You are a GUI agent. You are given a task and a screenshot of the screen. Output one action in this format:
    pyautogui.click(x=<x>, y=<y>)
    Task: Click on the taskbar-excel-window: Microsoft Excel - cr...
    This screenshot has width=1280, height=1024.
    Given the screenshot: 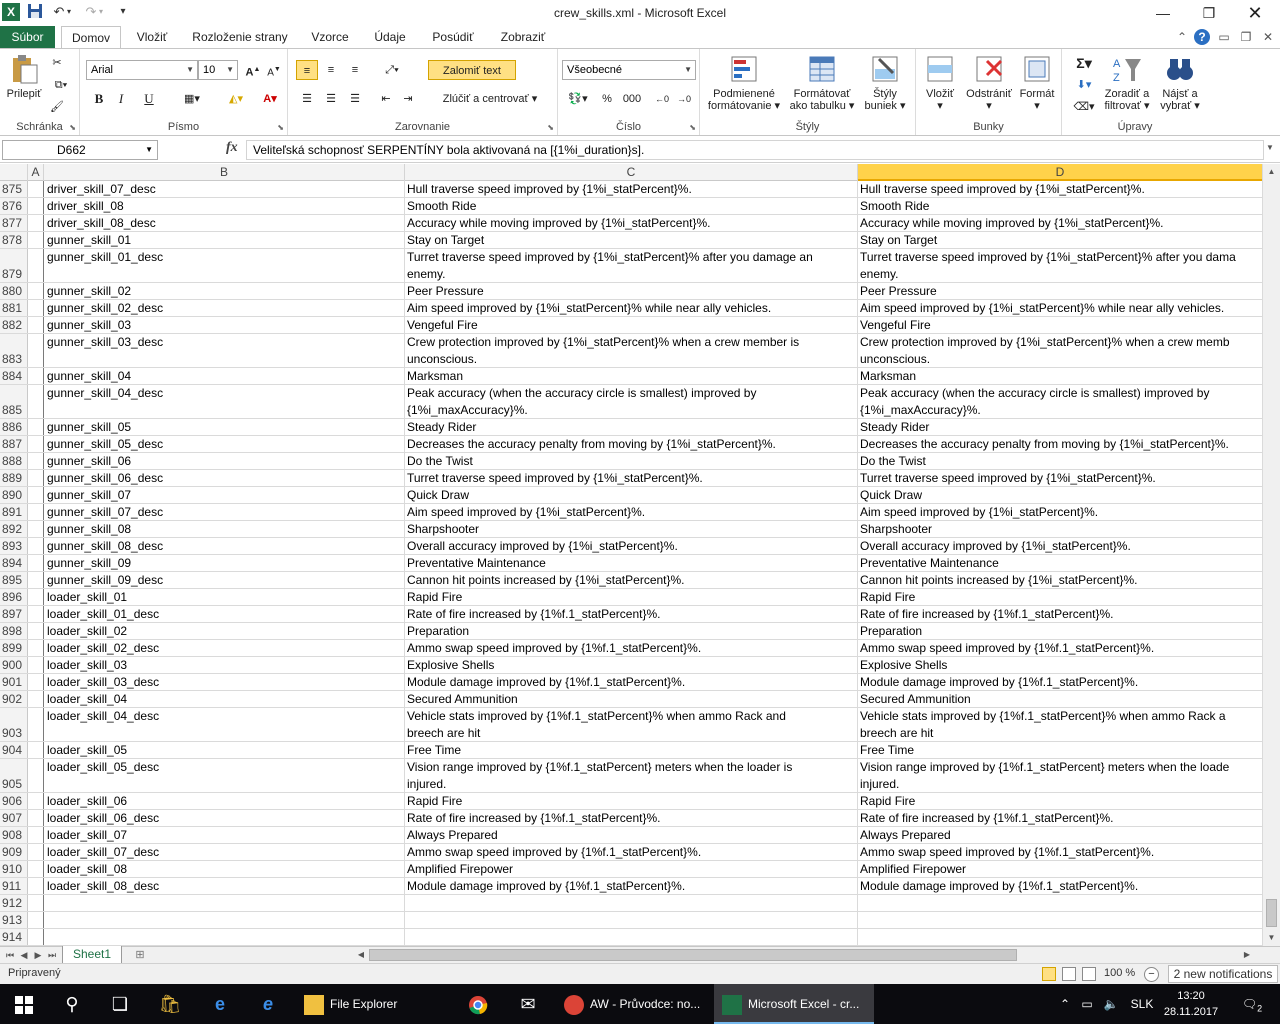 What is the action you would take?
    pyautogui.click(x=794, y=1004)
    